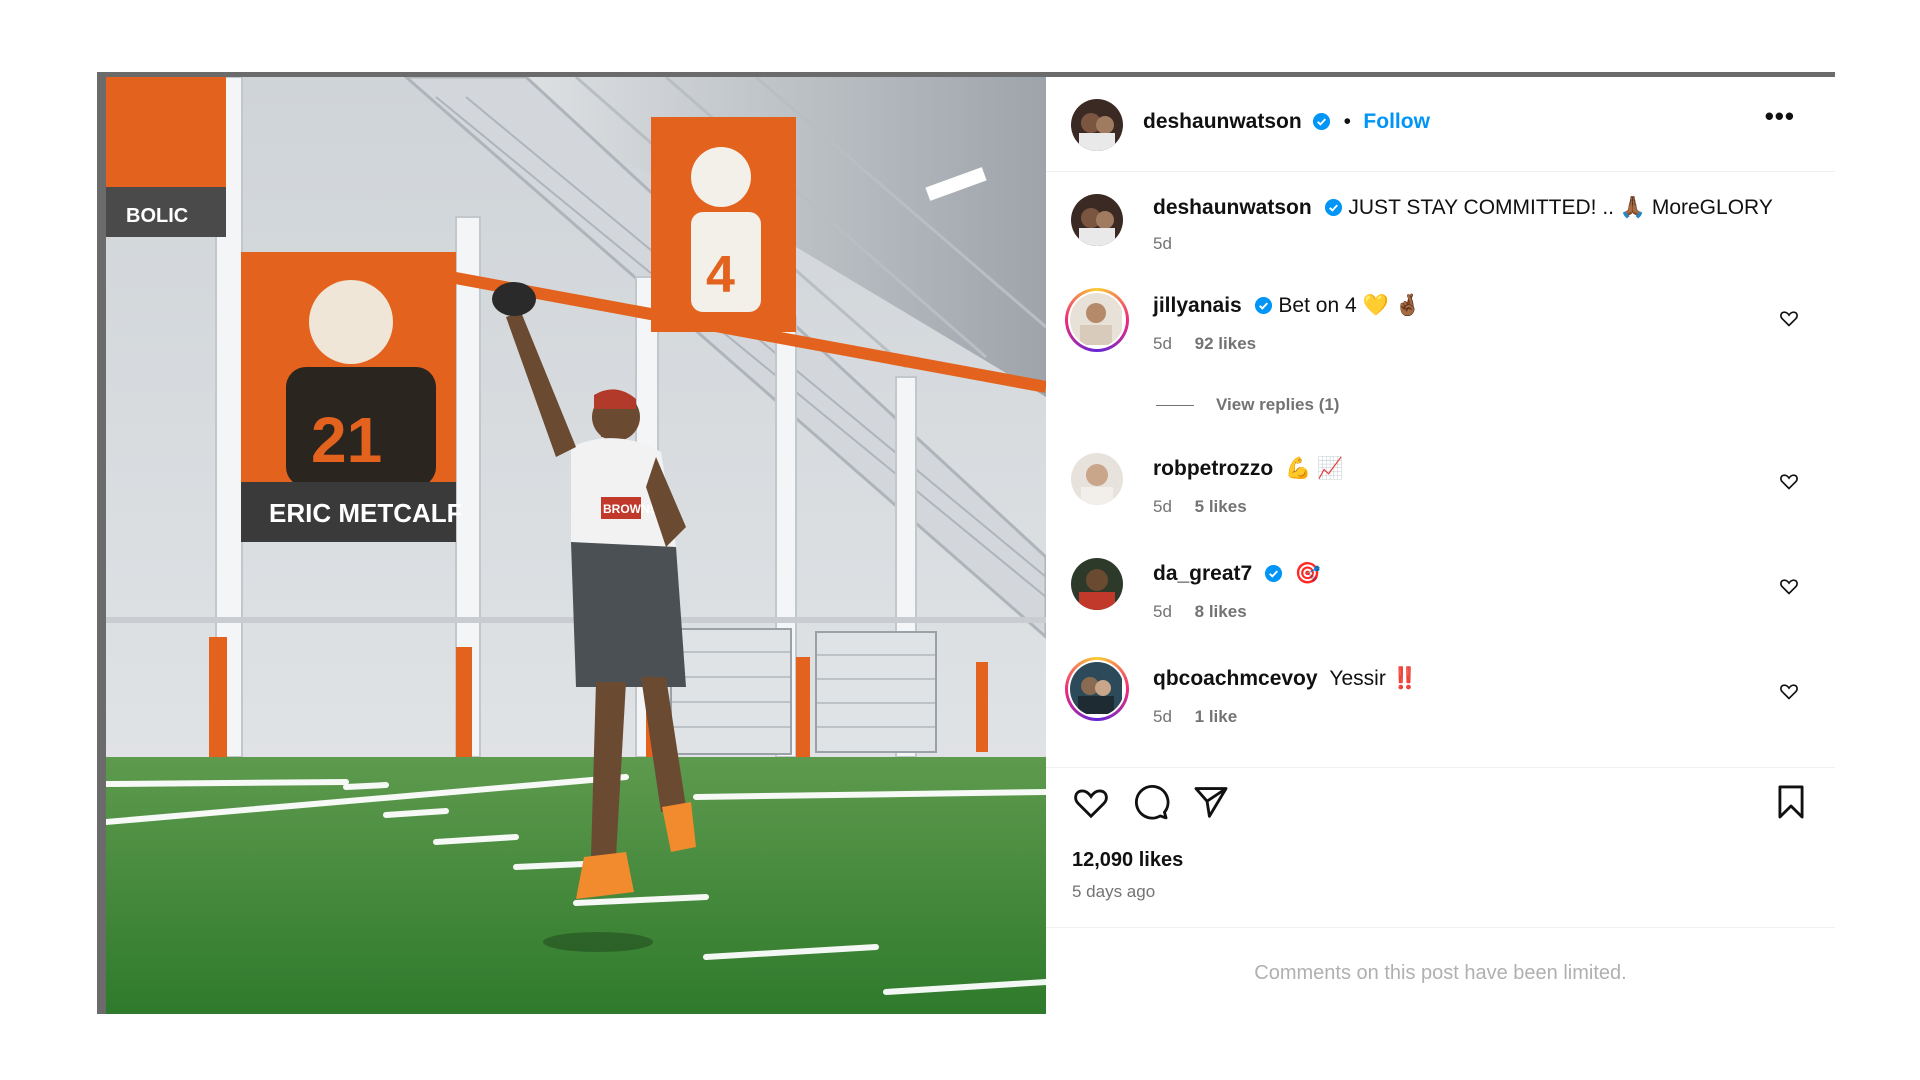  Describe the element at coordinates (1216, 716) in the screenshot. I see `comment-likes: 1 like` at that location.